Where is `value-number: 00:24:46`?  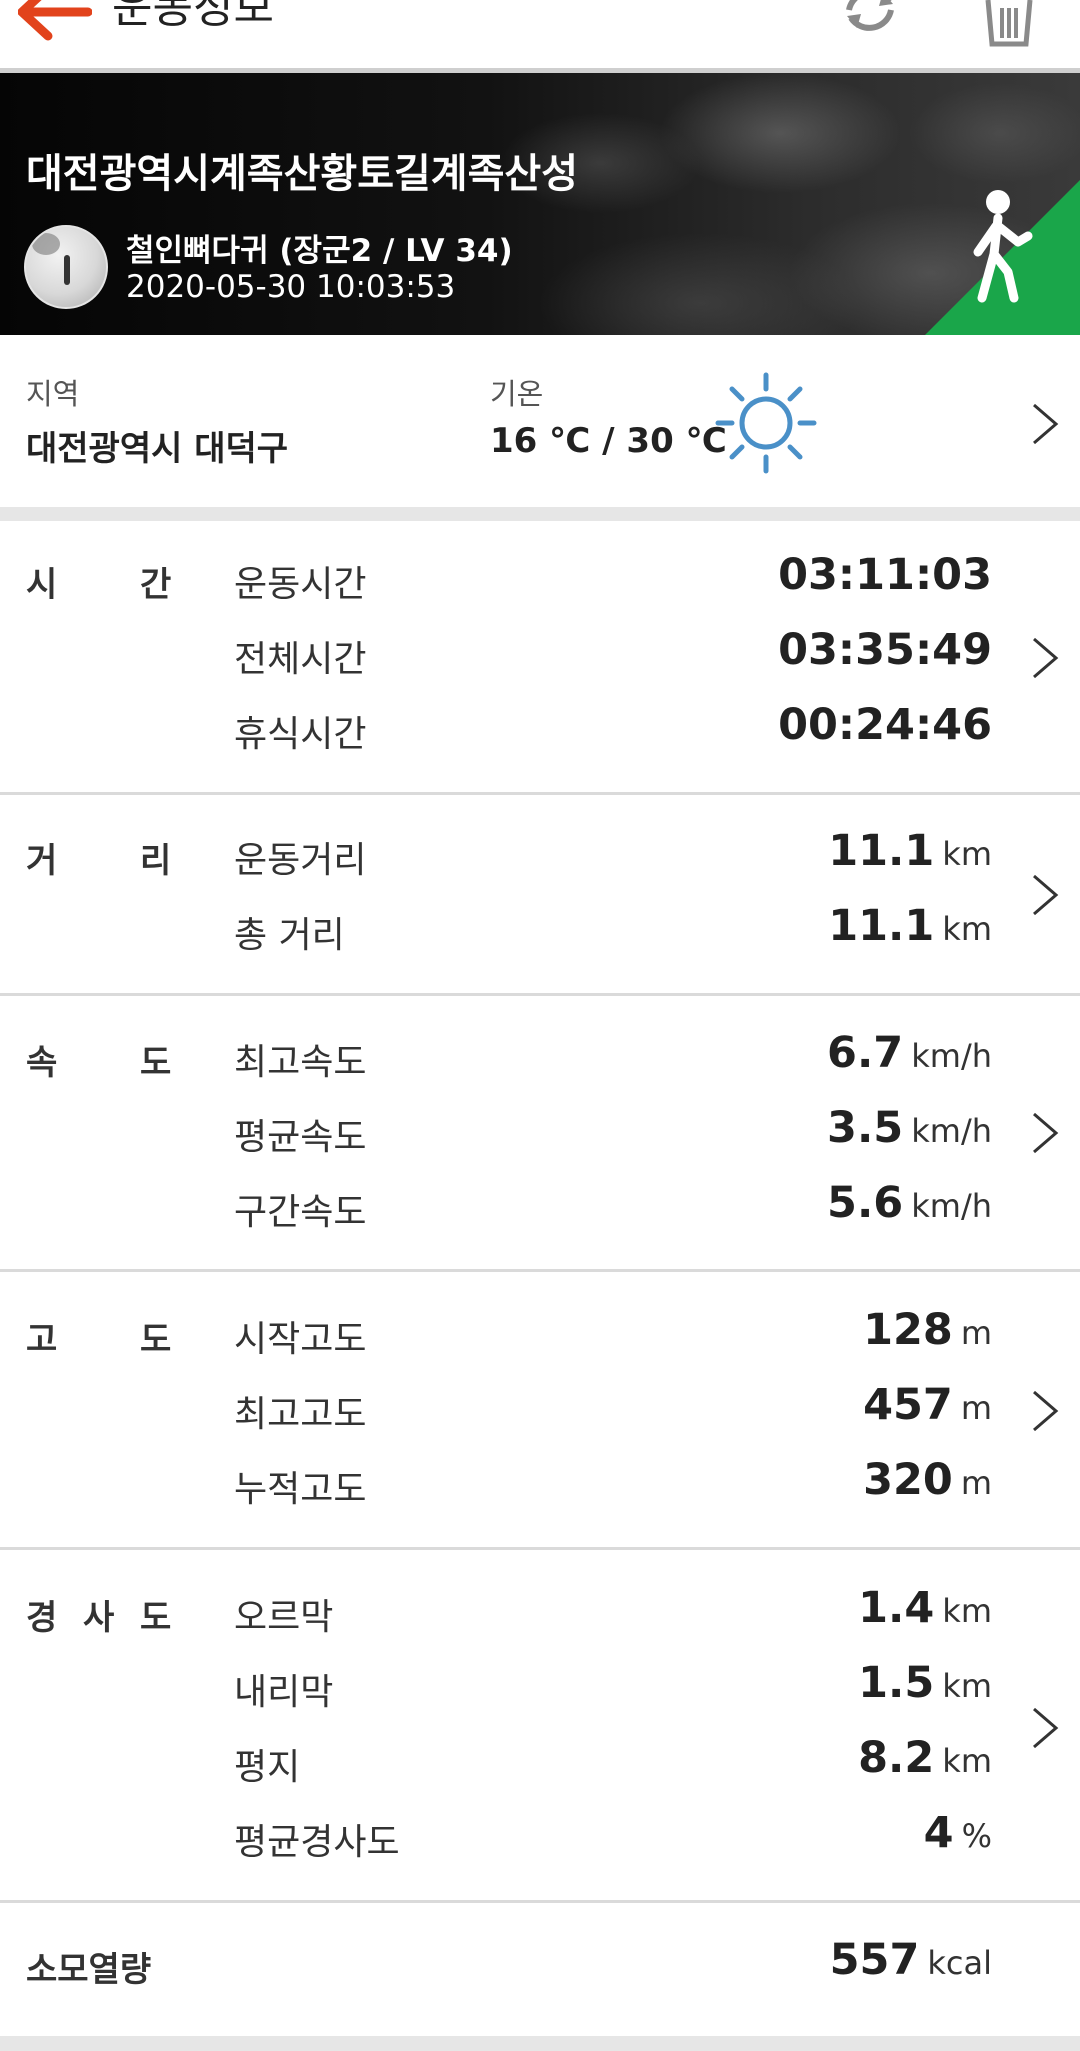 value-number: 00:24:46 is located at coordinates (885, 725).